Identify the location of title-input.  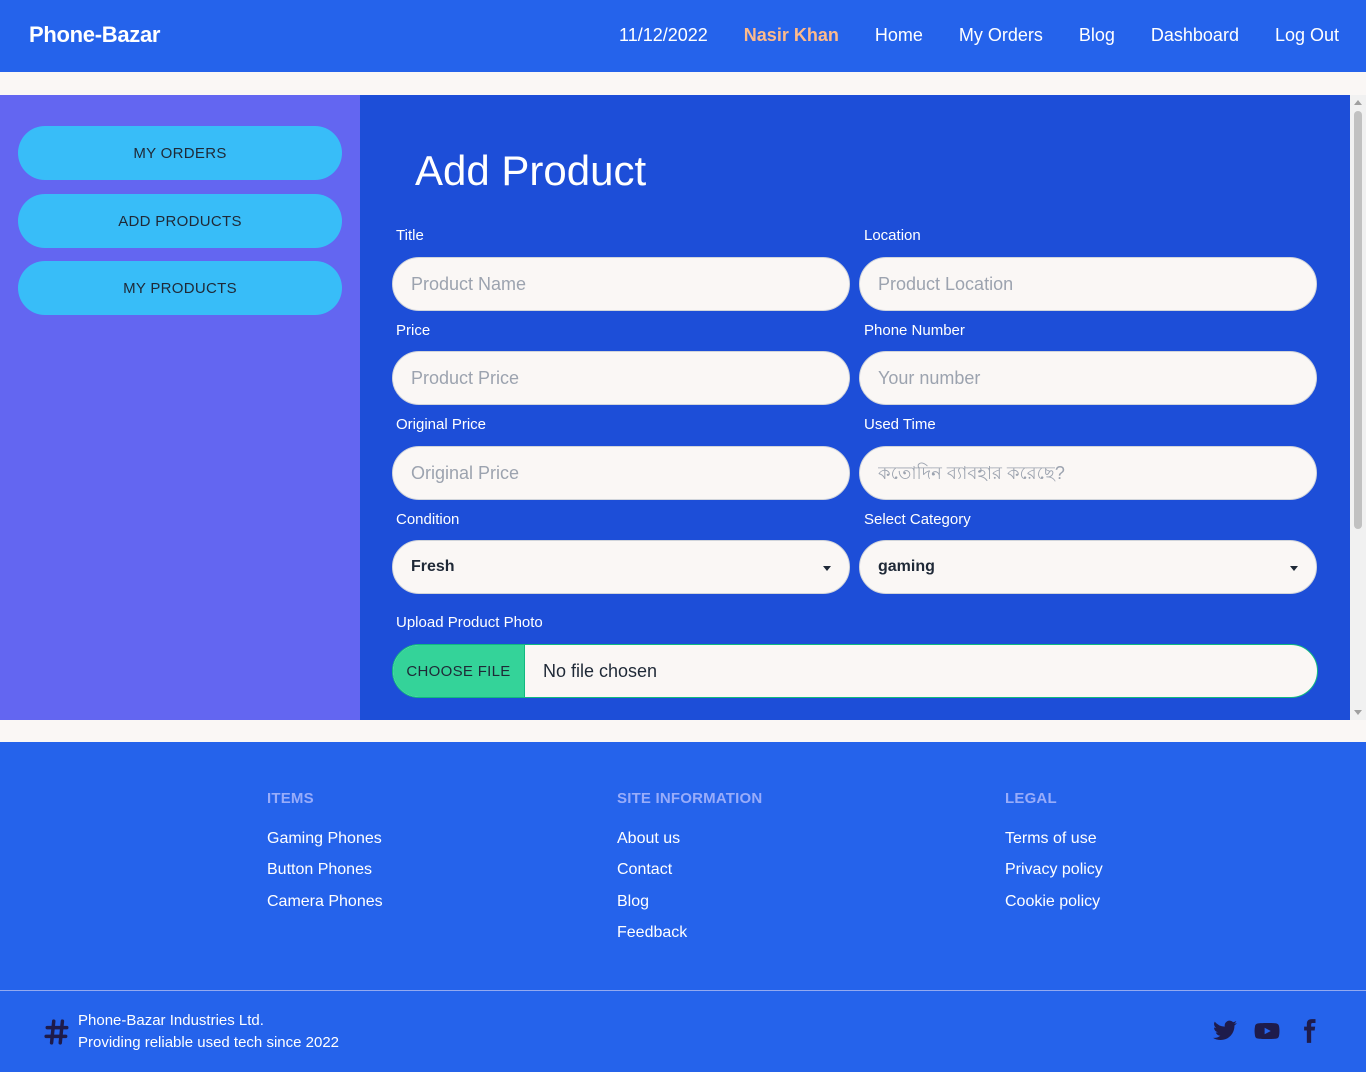
(621, 284).